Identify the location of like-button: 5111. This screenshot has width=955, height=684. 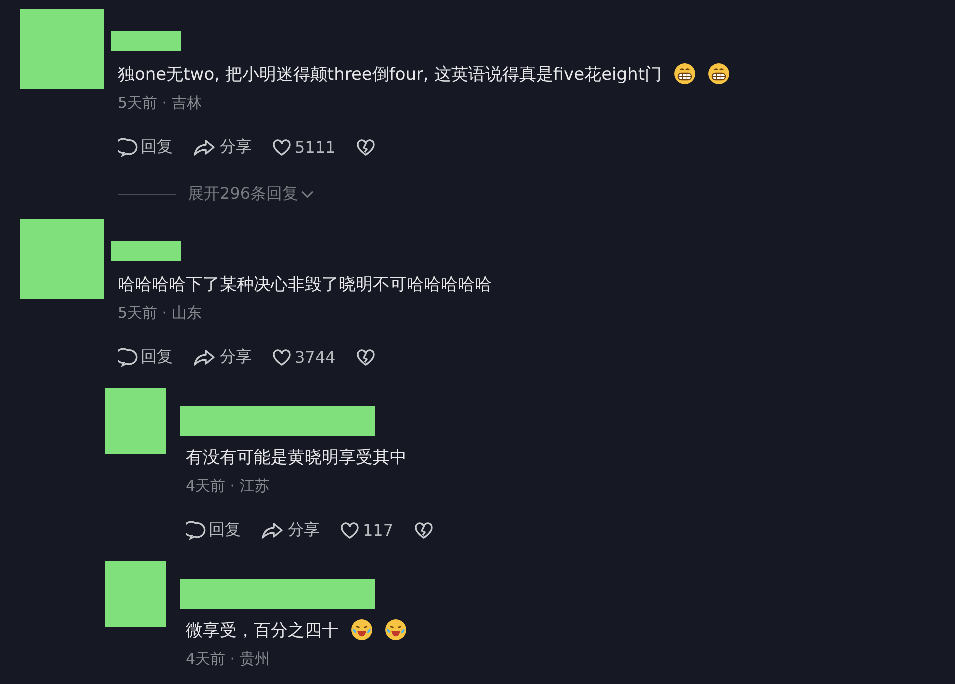
(304, 147).